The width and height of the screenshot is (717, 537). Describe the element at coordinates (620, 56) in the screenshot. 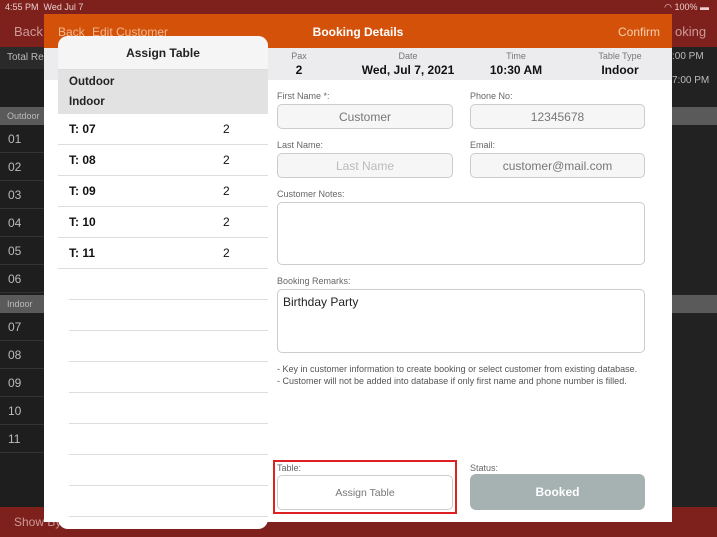

I see `info-label: Table Type` at that location.